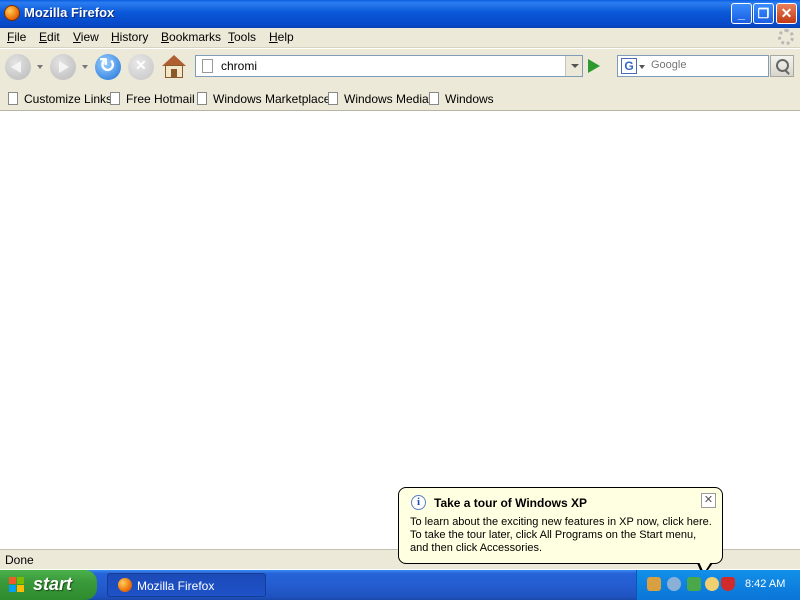 This screenshot has width=800, height=600. What do you see at coordinates (511, 503) in the screenshot?
I see `balloon-title: Take a tour of Windows XP` at bounding box center [511, 503].